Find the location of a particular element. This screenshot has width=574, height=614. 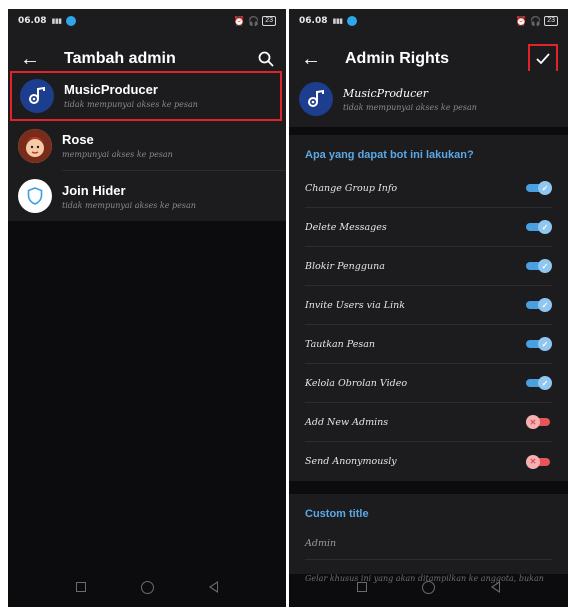

page-title: Tambah admin is located at coordinates (120, 58).